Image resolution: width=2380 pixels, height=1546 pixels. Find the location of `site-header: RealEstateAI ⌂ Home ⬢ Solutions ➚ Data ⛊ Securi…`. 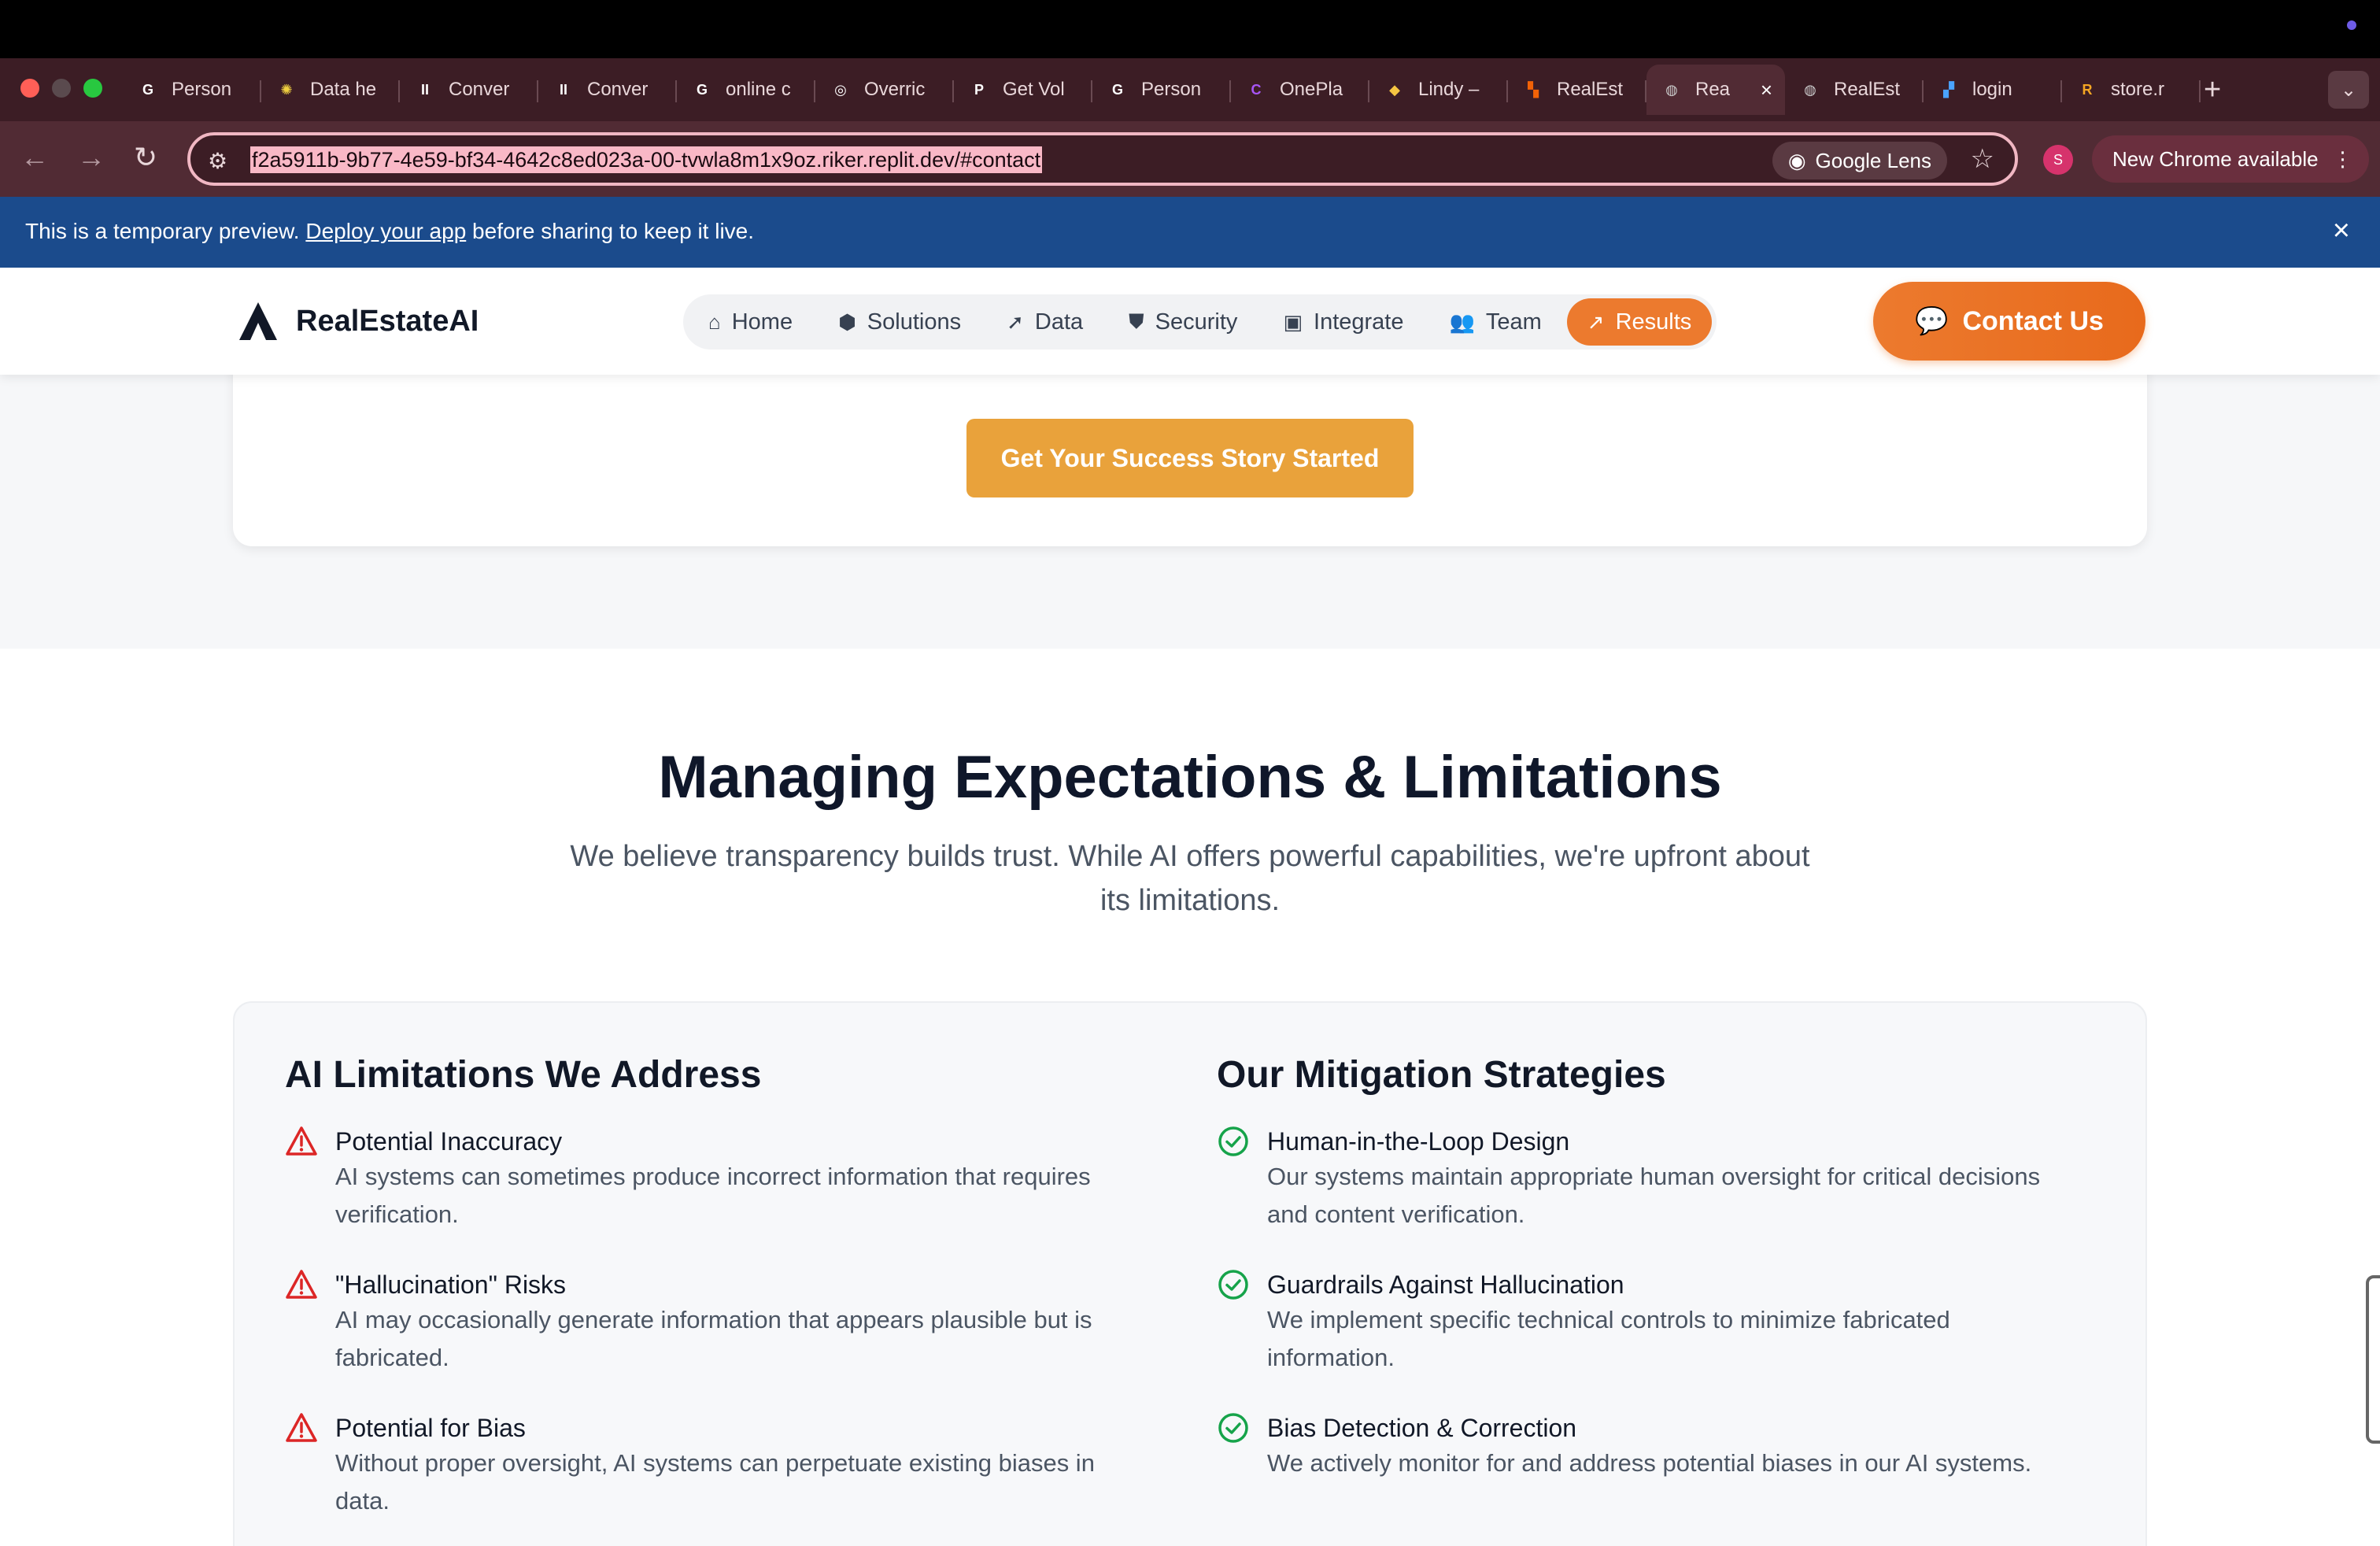

site-header: RealEstateAI ⌂ Home ⬢ Solutions ➚ Data ⛊ Securi… is located at coordinates (1190, 322).